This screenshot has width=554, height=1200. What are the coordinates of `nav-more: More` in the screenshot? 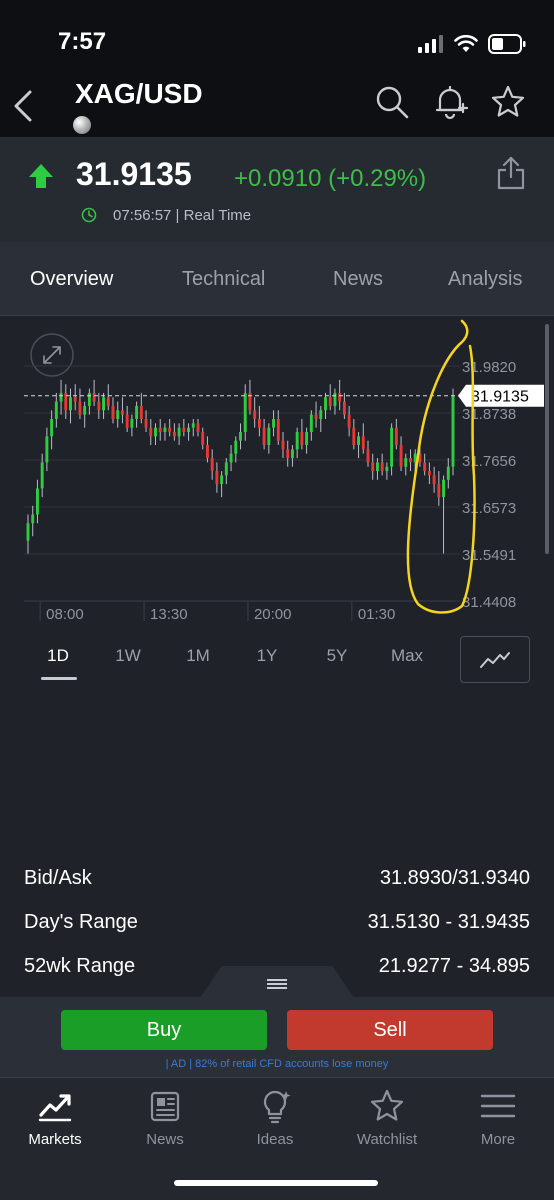 It's located at (498, 1123).